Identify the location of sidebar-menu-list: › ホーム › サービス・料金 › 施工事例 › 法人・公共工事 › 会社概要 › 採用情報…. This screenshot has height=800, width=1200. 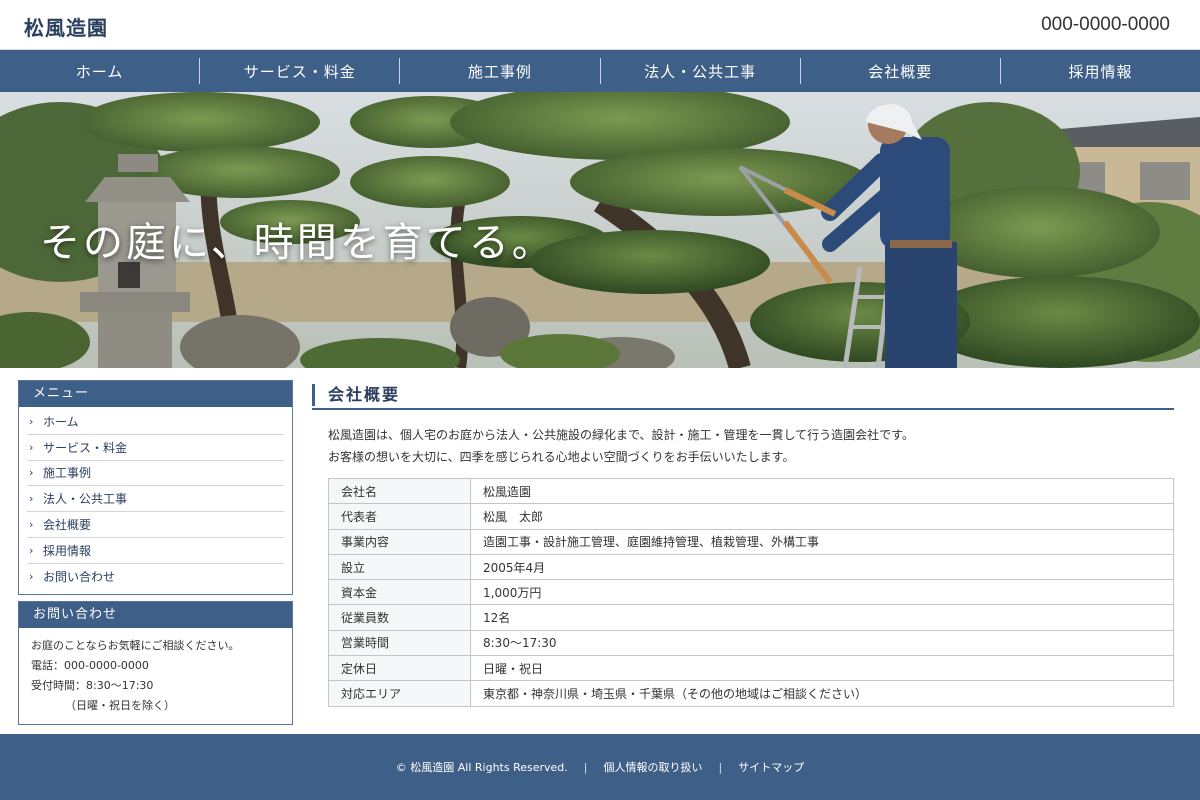
(155, 500).